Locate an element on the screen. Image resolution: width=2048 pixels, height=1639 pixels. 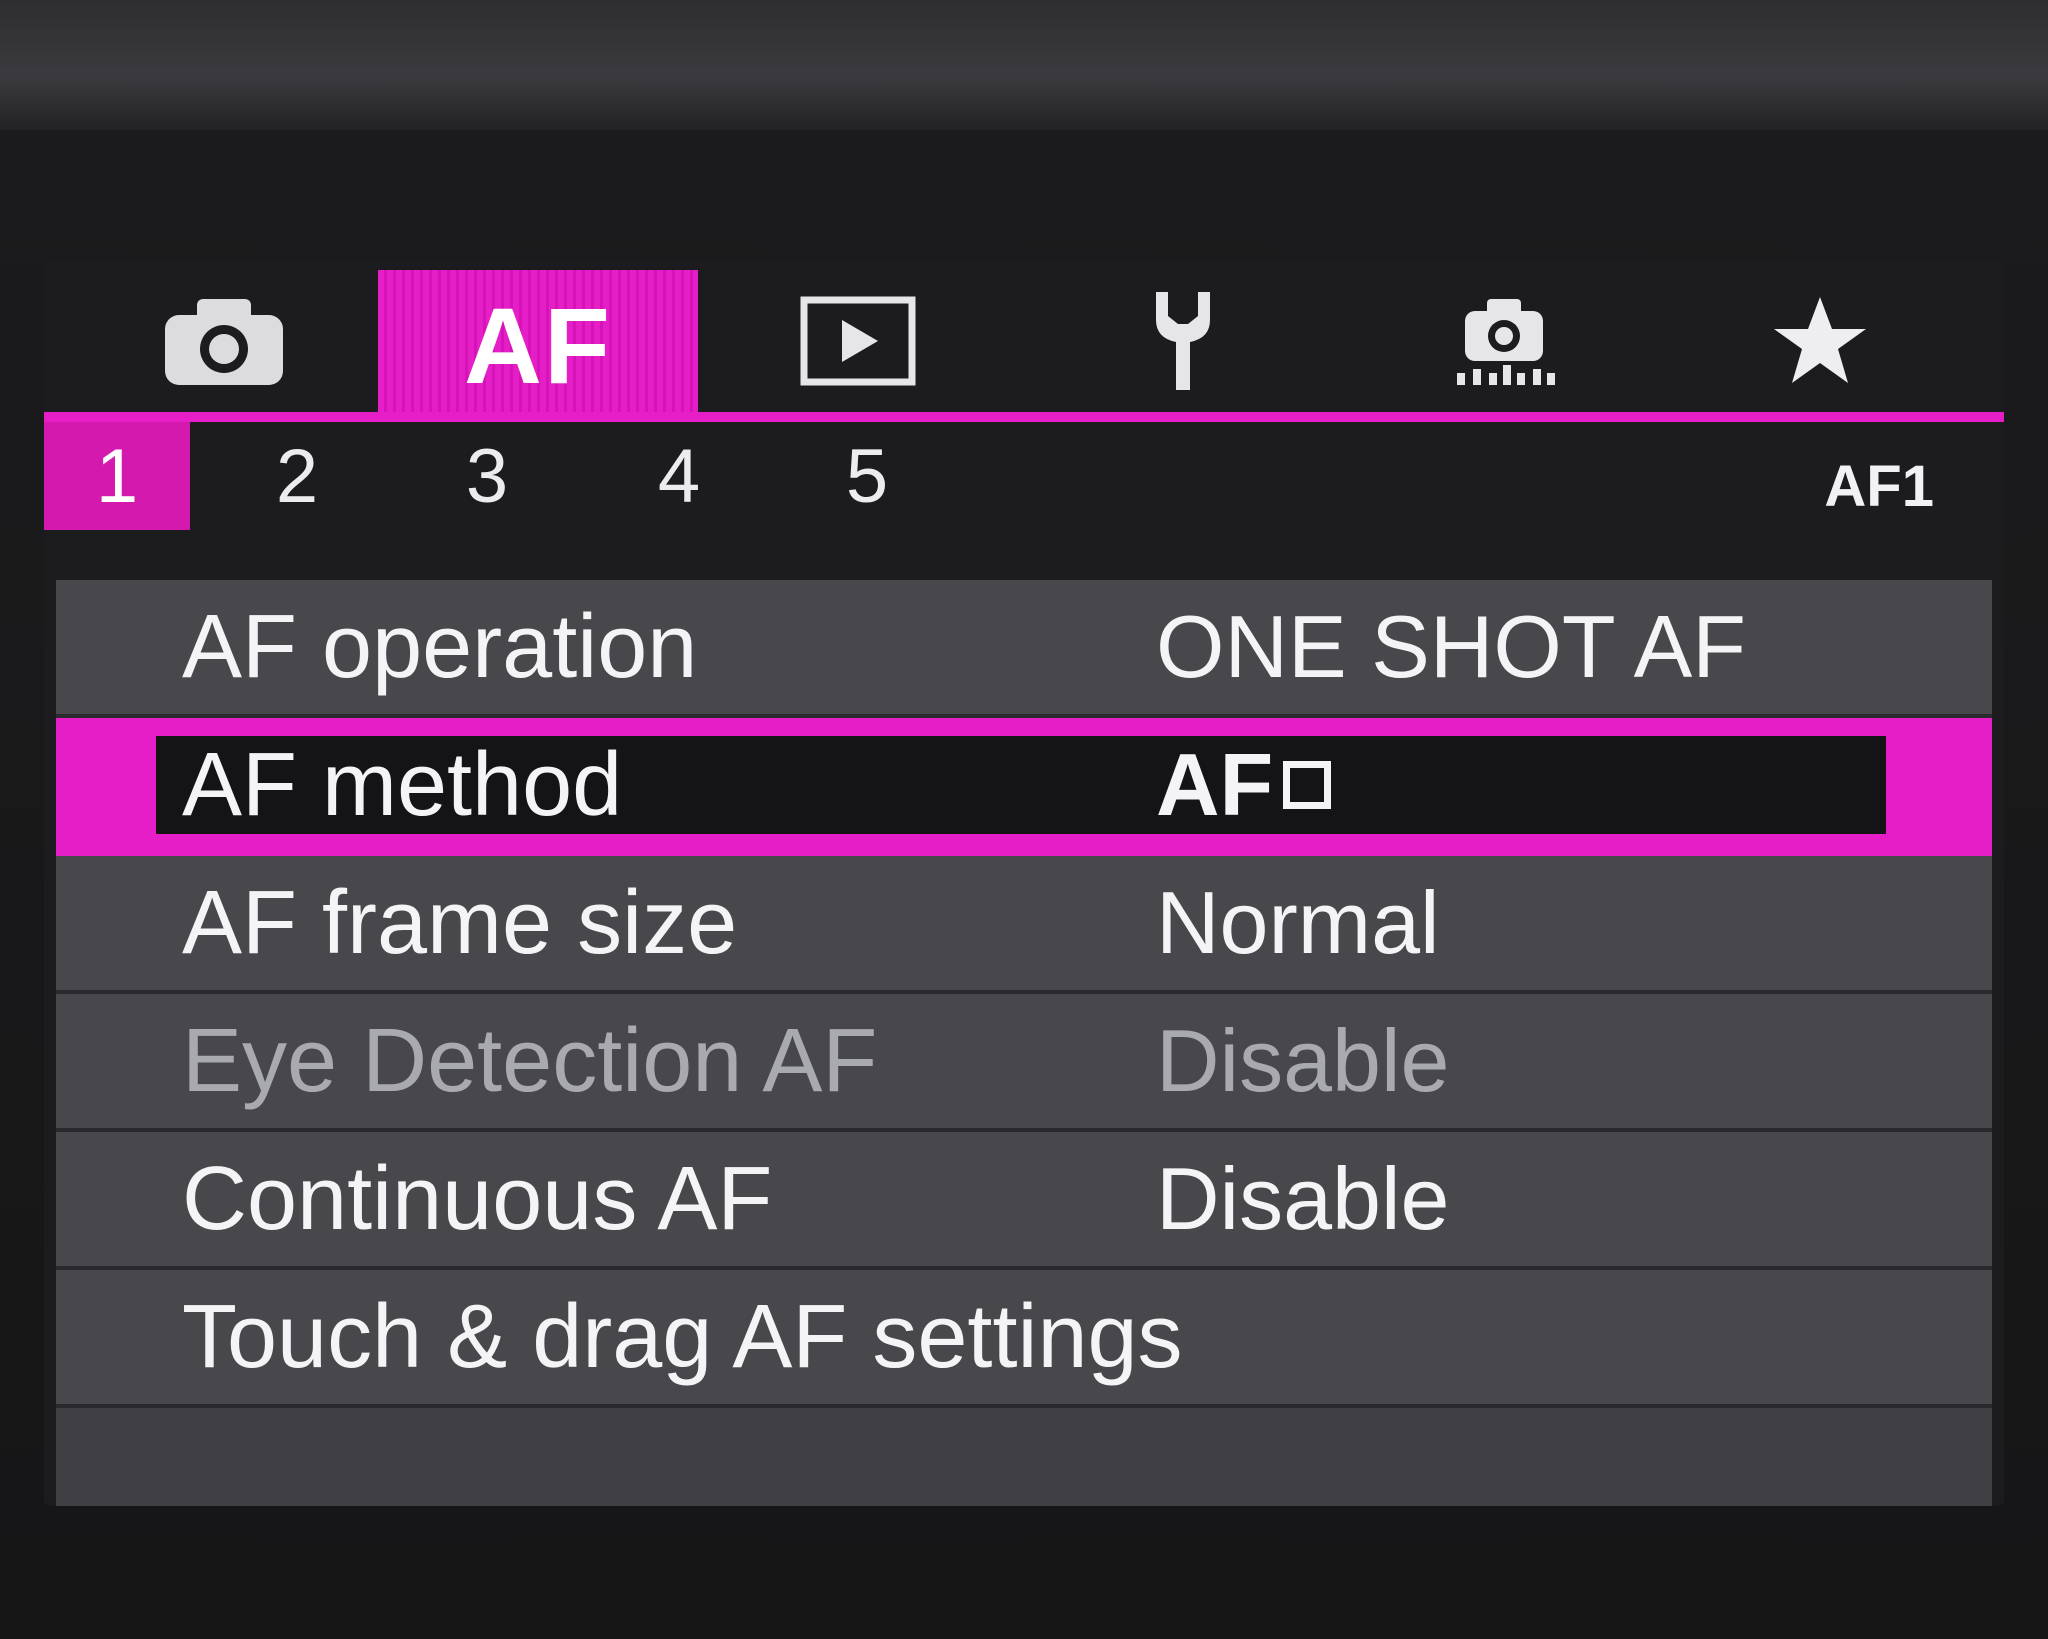
play-icon is located at coordinates (858, 341).